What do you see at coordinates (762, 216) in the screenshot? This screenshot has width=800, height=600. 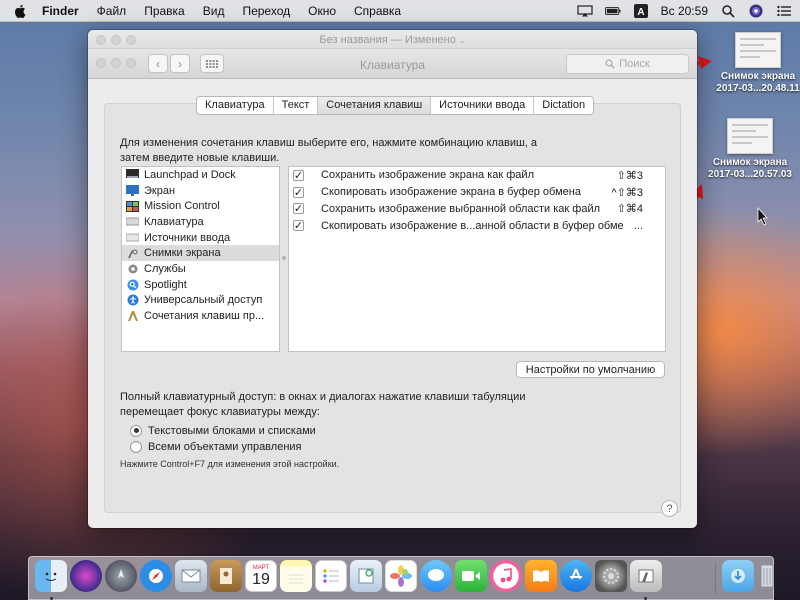 I see `mouse-cursor-icon` at bounding box center [762, 216].